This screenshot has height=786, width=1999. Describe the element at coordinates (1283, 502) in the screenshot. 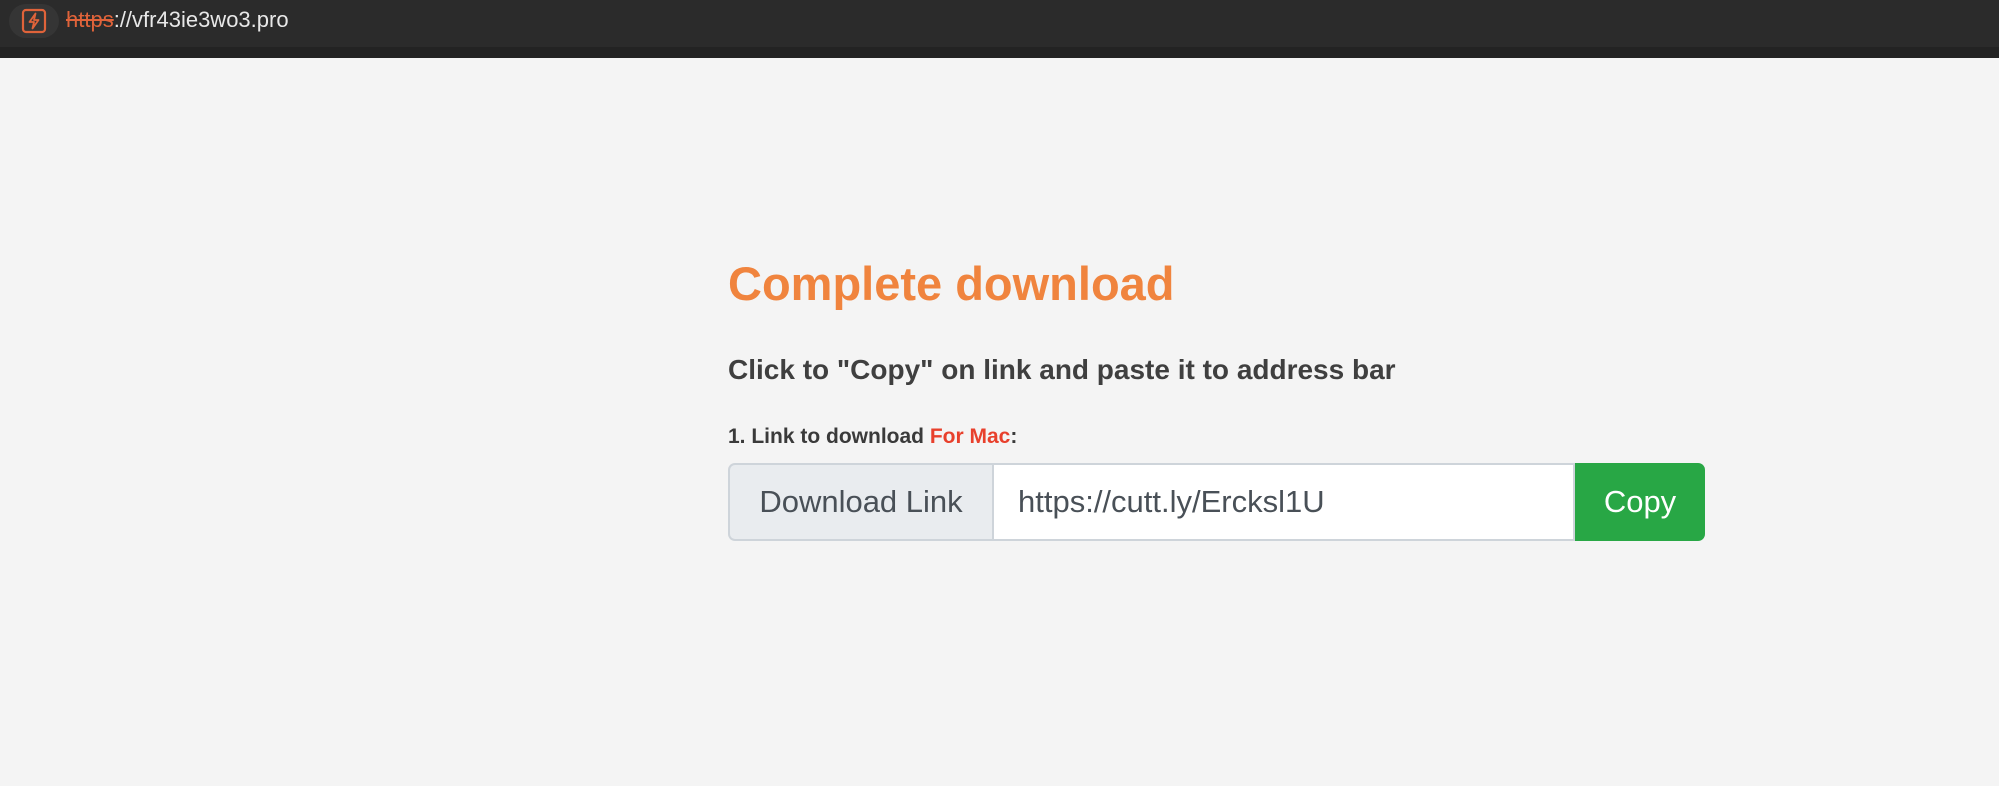

I see `download-link-input` at that location.